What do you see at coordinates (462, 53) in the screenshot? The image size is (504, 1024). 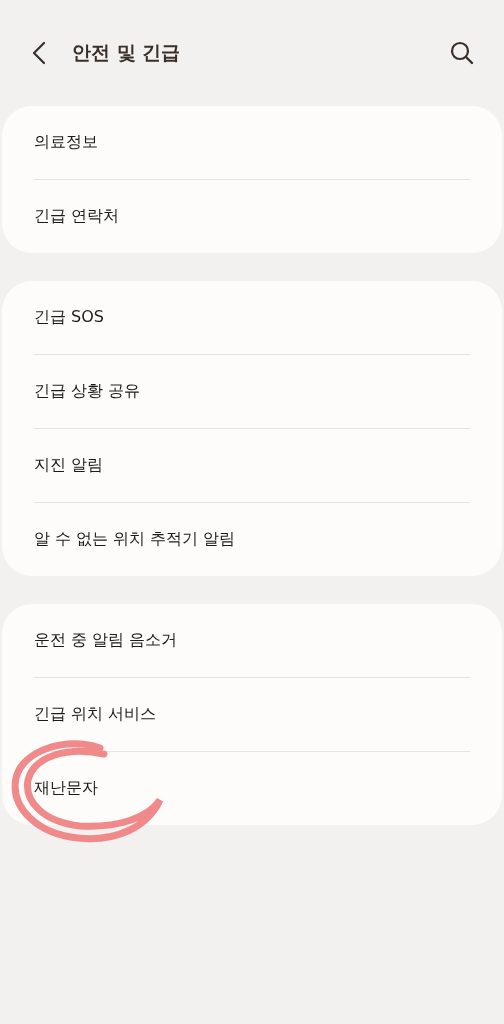 I see `search-icon` at bounding box center [462, 53].